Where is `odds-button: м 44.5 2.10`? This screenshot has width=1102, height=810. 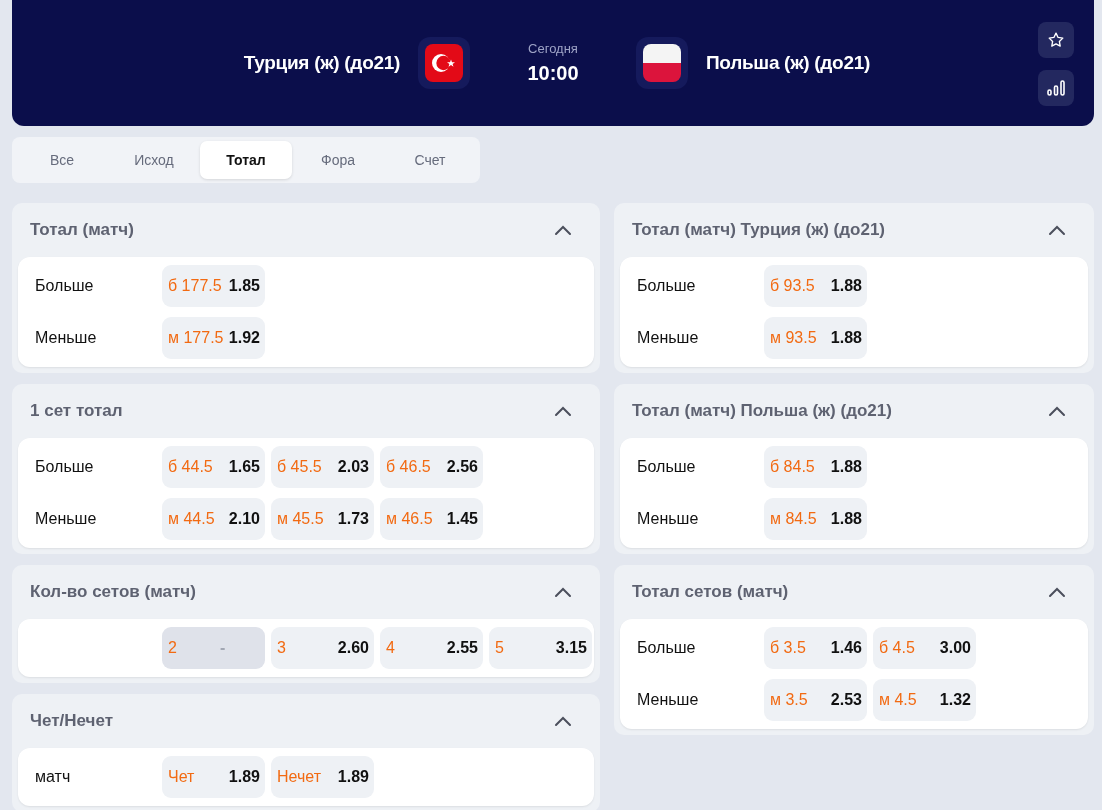 odds-button: м 44.5 2.10 is located at coordinates (213, 519).